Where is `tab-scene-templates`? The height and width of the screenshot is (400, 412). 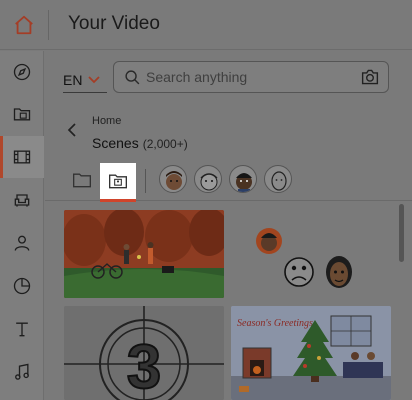
tab-scene-templates is located at coordinates (118, 181).